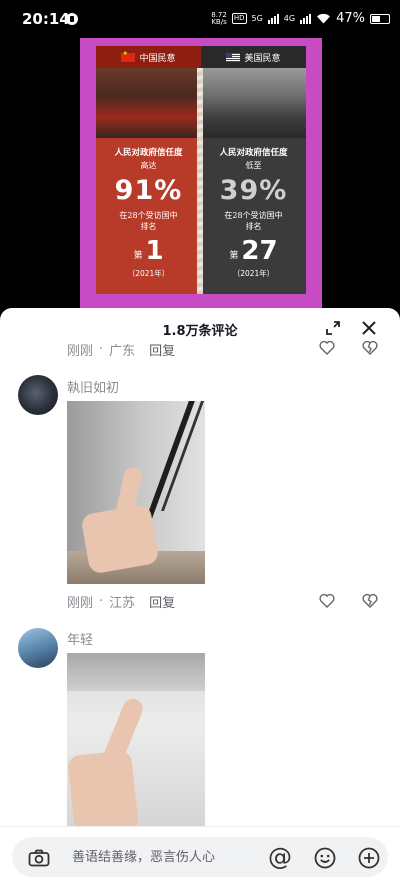 The width and height of the screenshot is (400, 887). I want to click on at-mention-icon: @, so click(280, 858).